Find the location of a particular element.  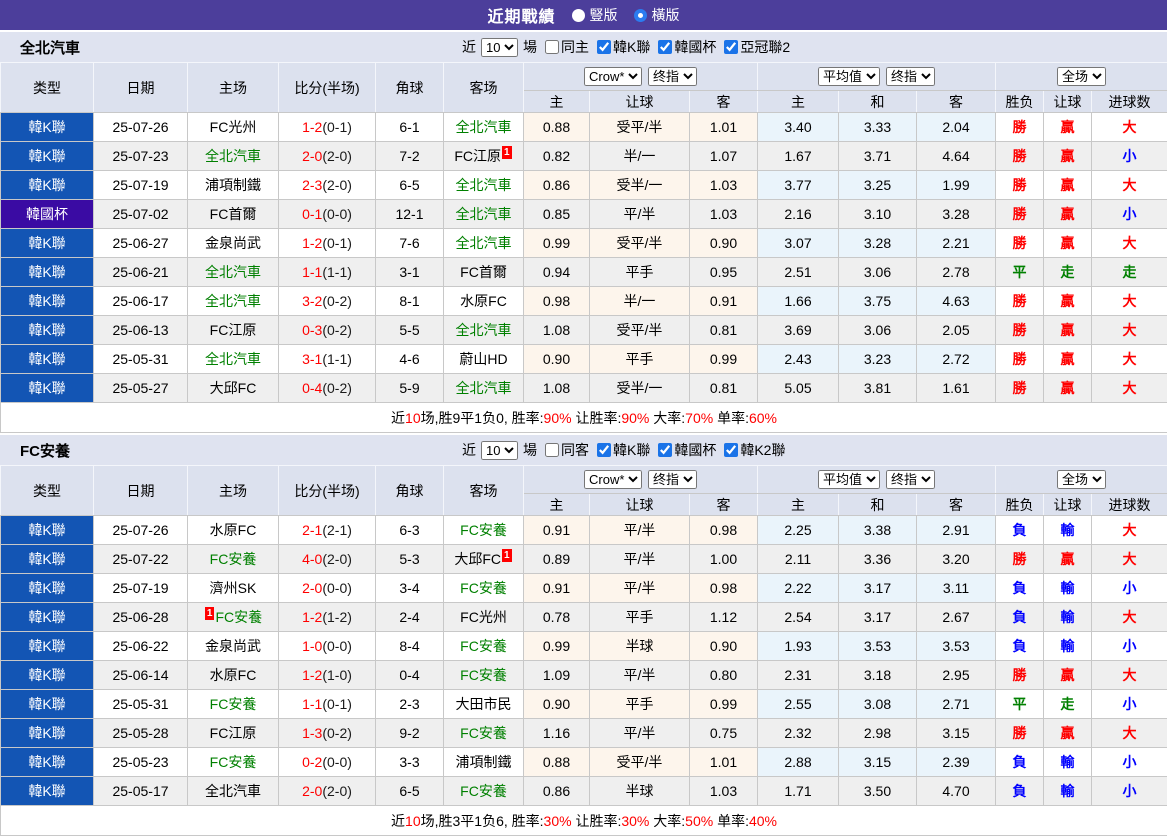

horizontal-layout-radio: 橫版 is located at coordinates (657, 15).